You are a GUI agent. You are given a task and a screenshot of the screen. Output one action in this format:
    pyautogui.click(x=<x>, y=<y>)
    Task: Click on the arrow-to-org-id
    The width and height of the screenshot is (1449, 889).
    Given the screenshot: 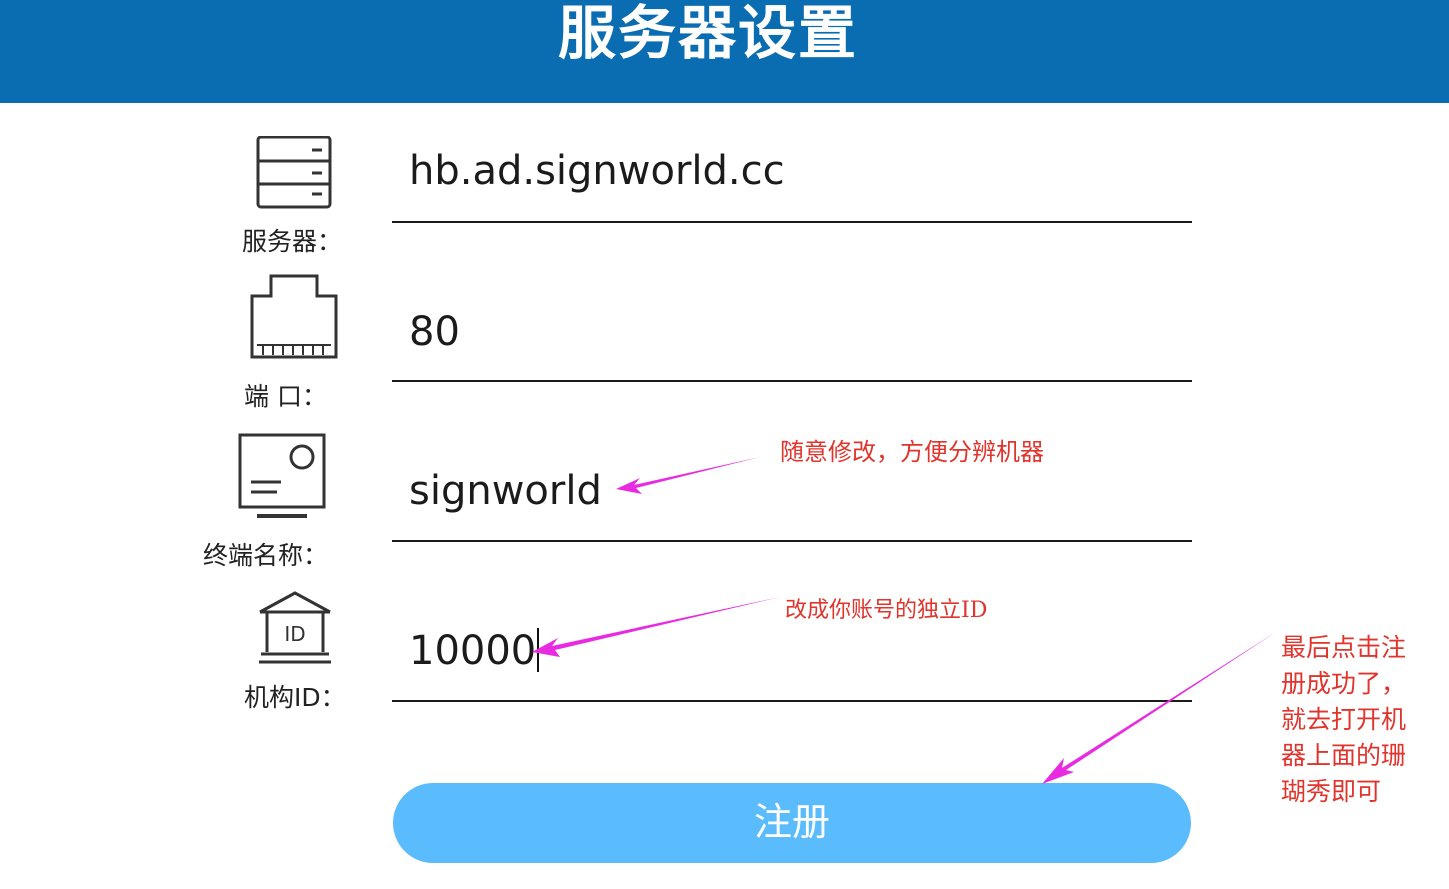 What is the action you would take?
    pyautogui.click(x=656, y=627)
    